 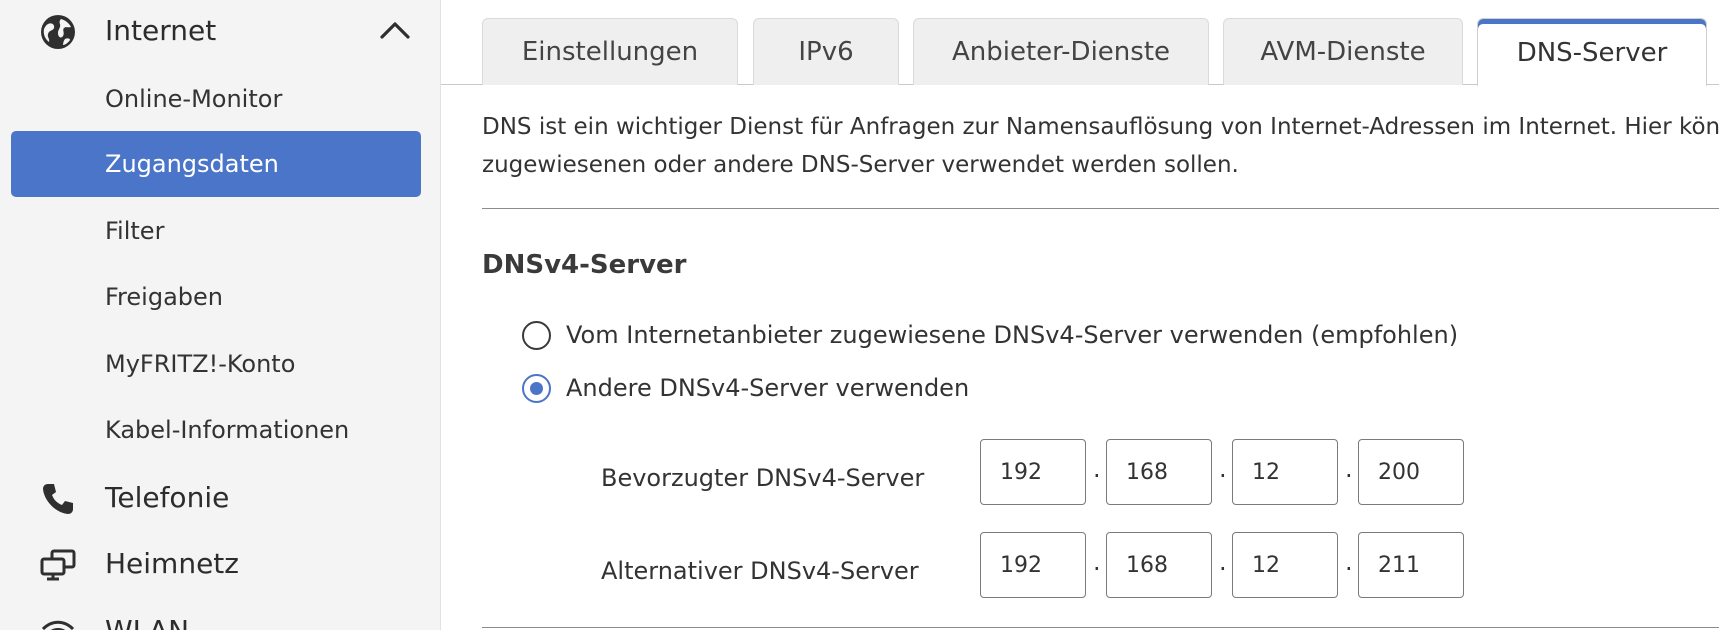 What do you see at coordinates (536, 335) in the screenshot?
I see `radio-button` at bounding box center [536, 335].